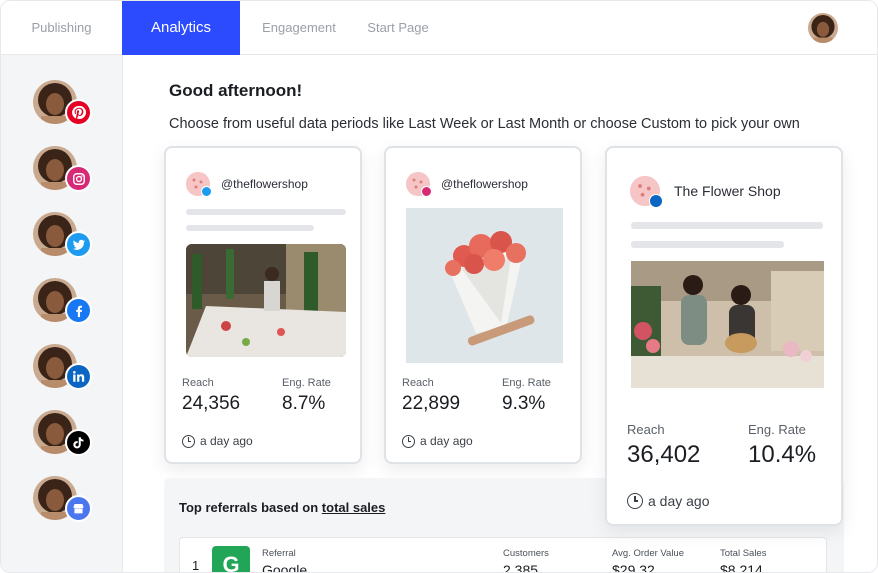 Image resolution: width=878 pixels, height=573 pixels. Describe the element at coordinates (78, 310) in the screenshot. I see `facebook-icon` at that location.